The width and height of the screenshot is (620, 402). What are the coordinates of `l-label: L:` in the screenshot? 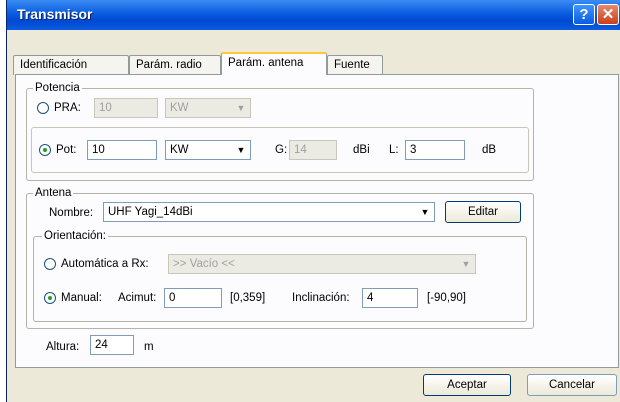 It's located at (394, 150).